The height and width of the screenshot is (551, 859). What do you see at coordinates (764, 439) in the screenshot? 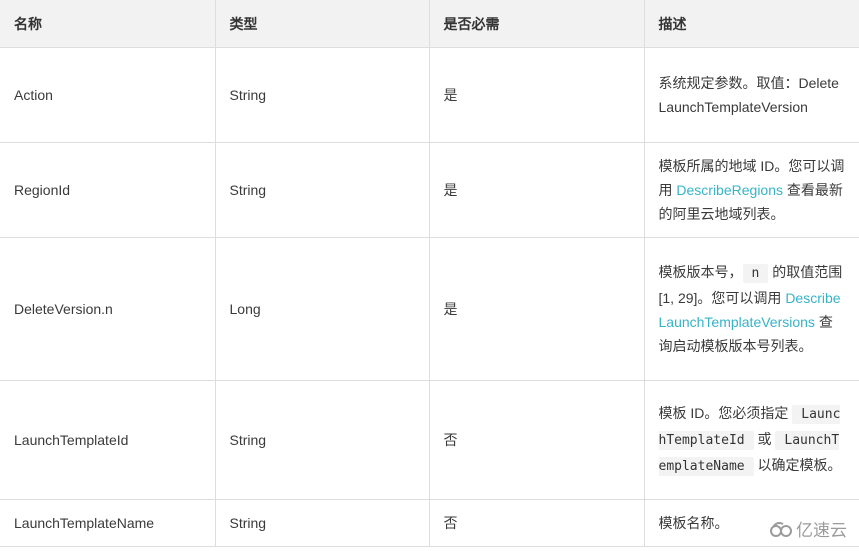
I see `description-text: 或` at bounding box center [764, 439].